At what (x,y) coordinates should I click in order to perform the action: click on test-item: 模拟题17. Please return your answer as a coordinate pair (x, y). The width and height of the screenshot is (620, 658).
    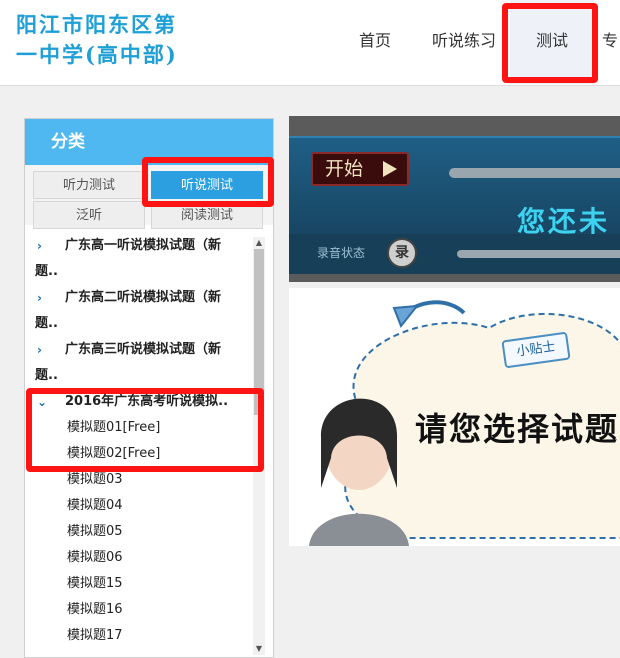
    Looking at the image, I should click on (149, 636).